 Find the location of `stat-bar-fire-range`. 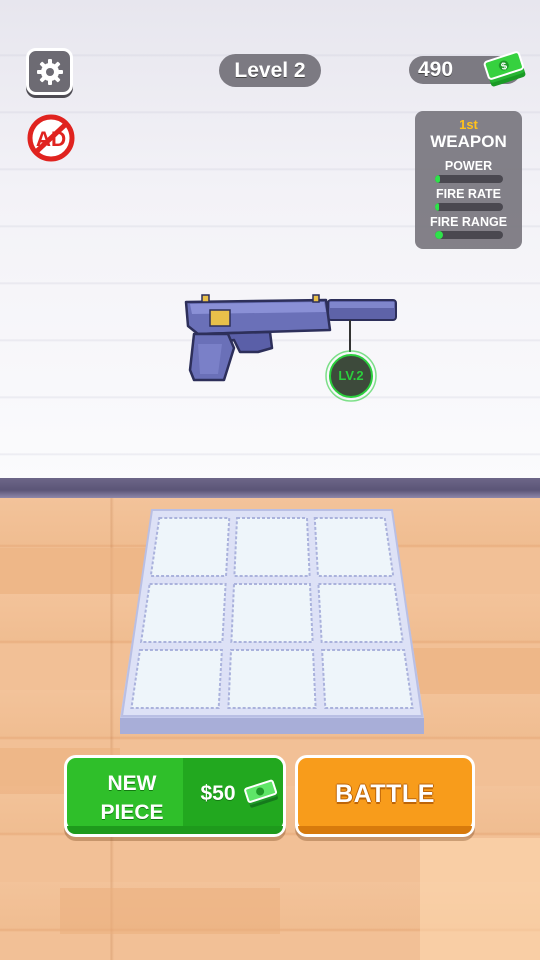

stat-bar-fire-range is located at coordinates (469, 235).